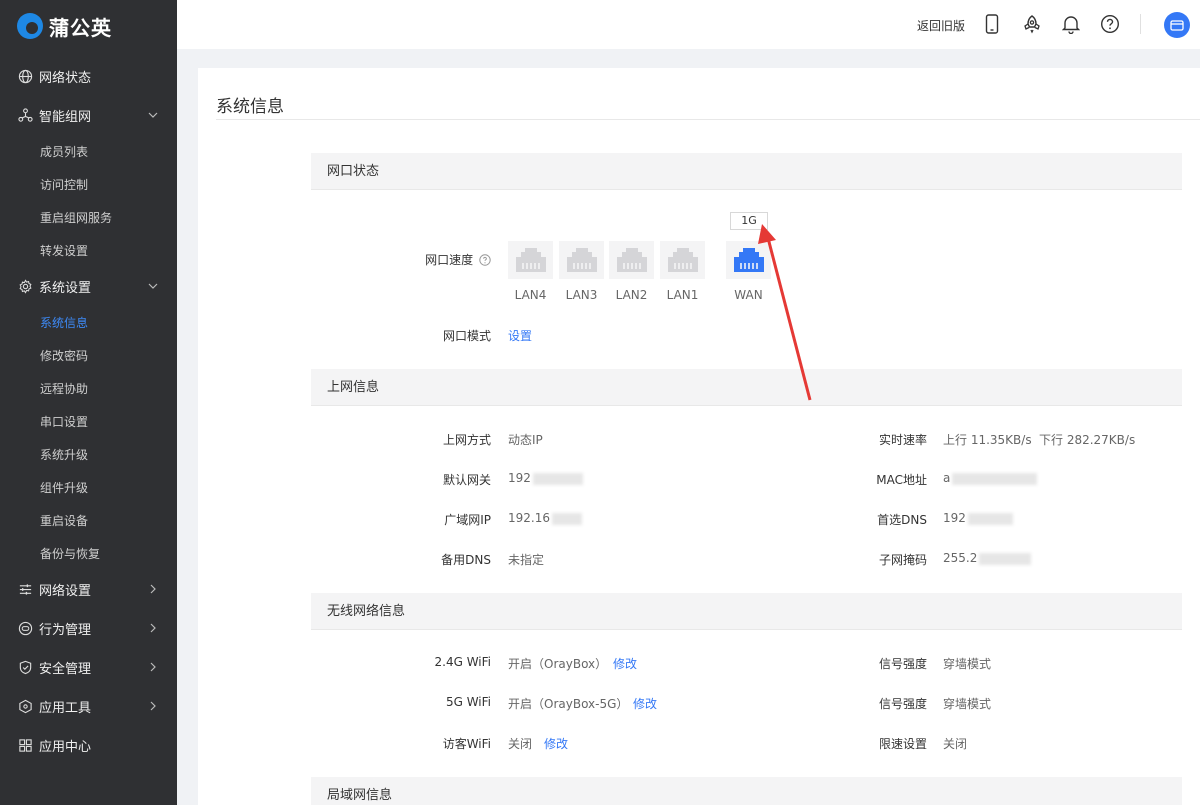  Describe the element at coordinates (529, 518) in the screenshot. I see `wan-ip-value-text: 192.16` at that location.